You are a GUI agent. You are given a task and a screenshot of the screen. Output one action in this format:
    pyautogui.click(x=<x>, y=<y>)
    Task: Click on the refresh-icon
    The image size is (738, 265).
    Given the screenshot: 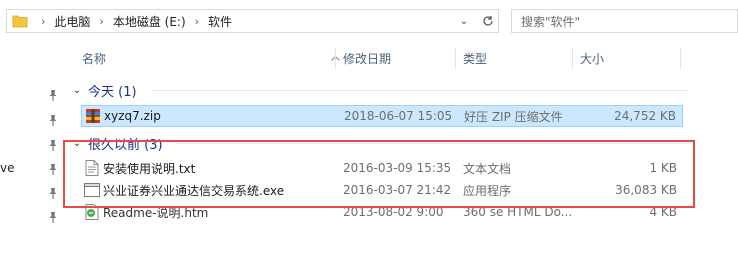 What is the action you would take?
    pyautogui.click(x=488, y=21)
    